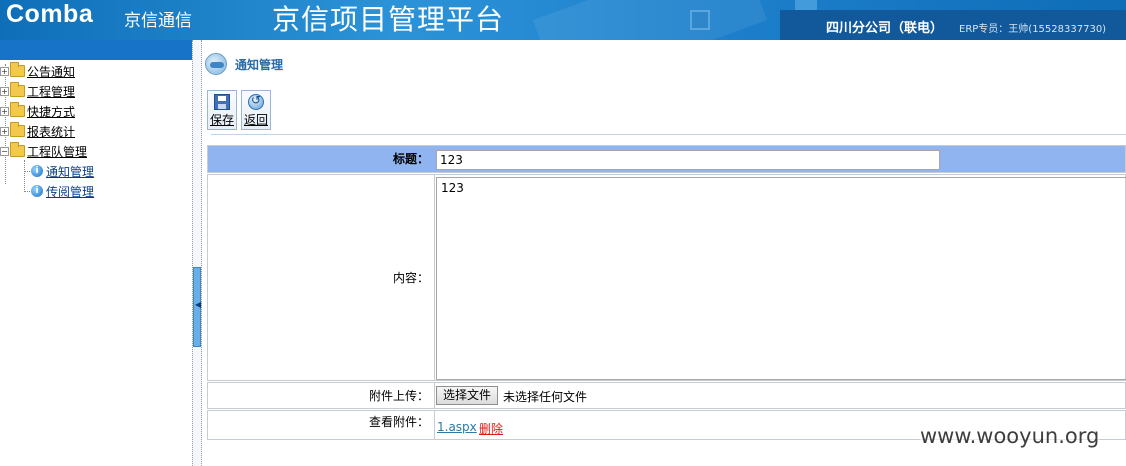 This screenshot has width=1126, height=466. What do you see at coordinates (222, 102) in the screenshot?
I see `save-icon` at bounding box center [222, 102].